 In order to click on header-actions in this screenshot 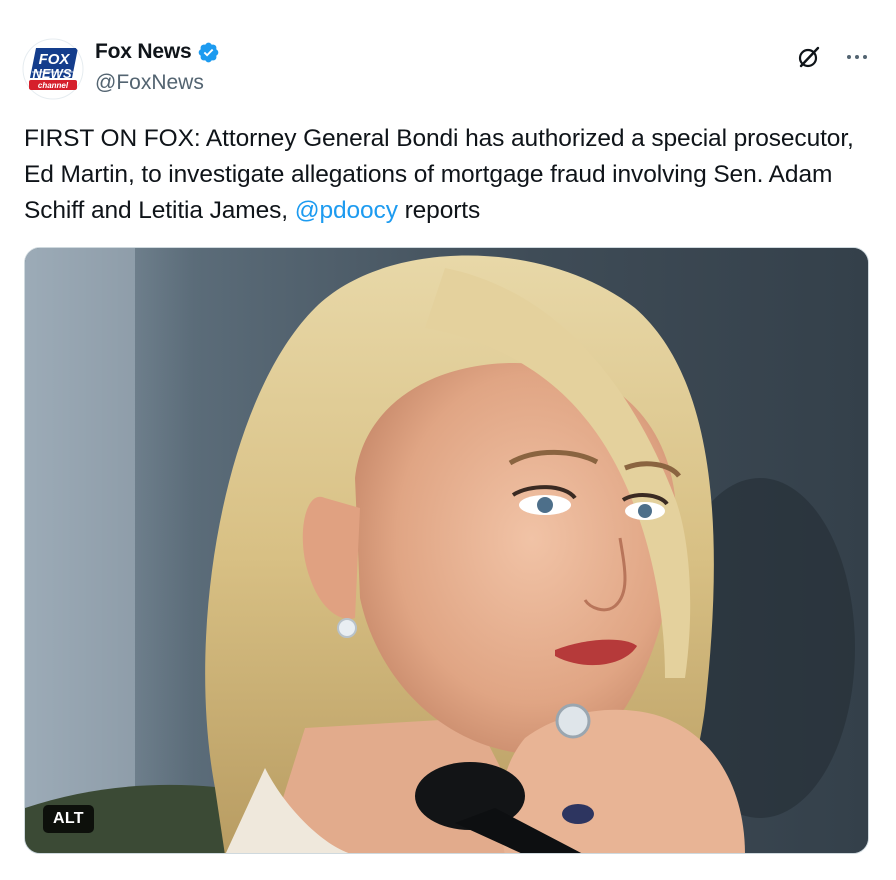, I will do `click(833, 57)`.